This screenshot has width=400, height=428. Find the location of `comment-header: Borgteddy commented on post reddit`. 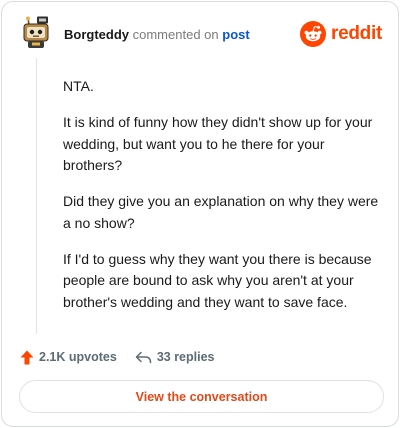

comment-header: Borgteddy commented on post reddit is located at coordinates (201, 35).